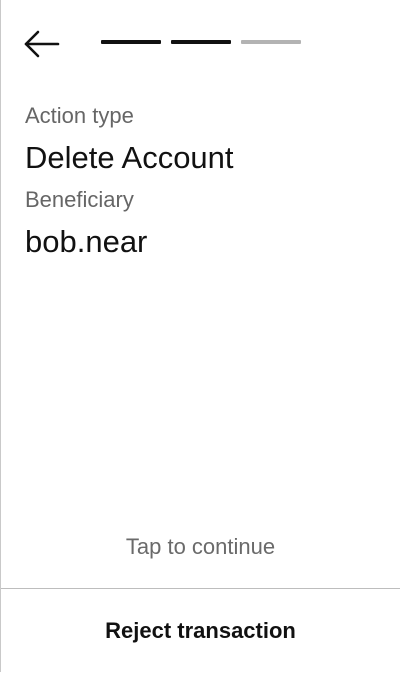 This screenshot has width=400, height=673. What do you see at coordinates (200, 547) in the screenshot?
I see `tap-to-continue-hint: Tap to continue` at bounding box center [200, 547].